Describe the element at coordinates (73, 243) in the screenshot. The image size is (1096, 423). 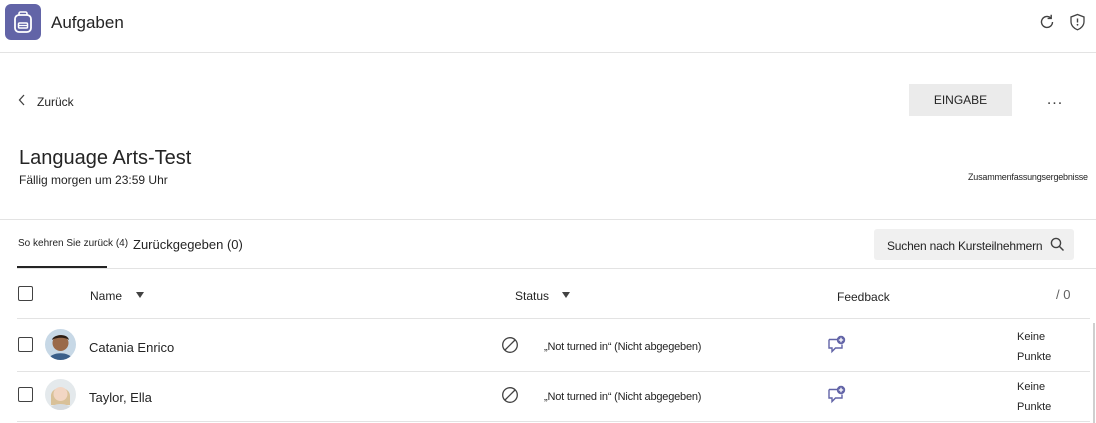
I see `tab-to-return: So kehren Sie zurück (4)` at that location.